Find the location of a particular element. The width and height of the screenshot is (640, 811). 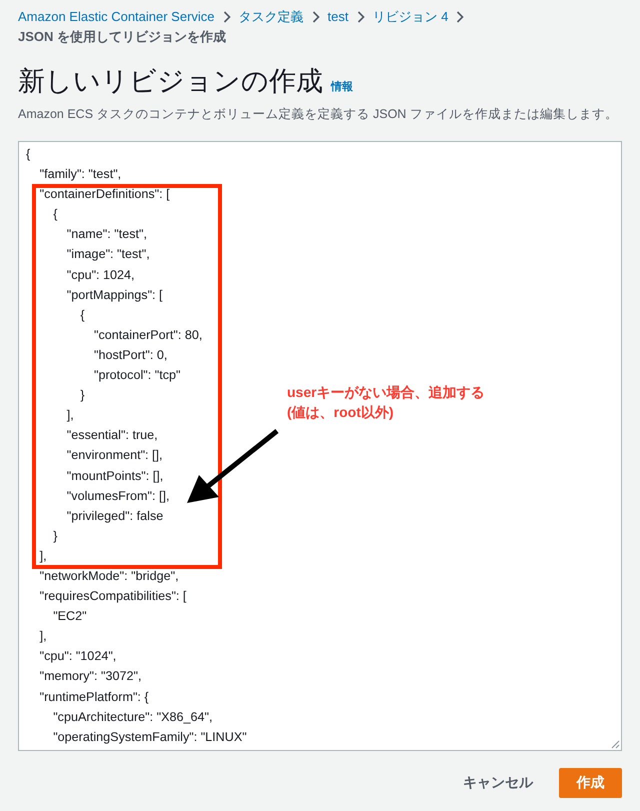

cancel-button: キャンセル is located at coordinates (498, 783).